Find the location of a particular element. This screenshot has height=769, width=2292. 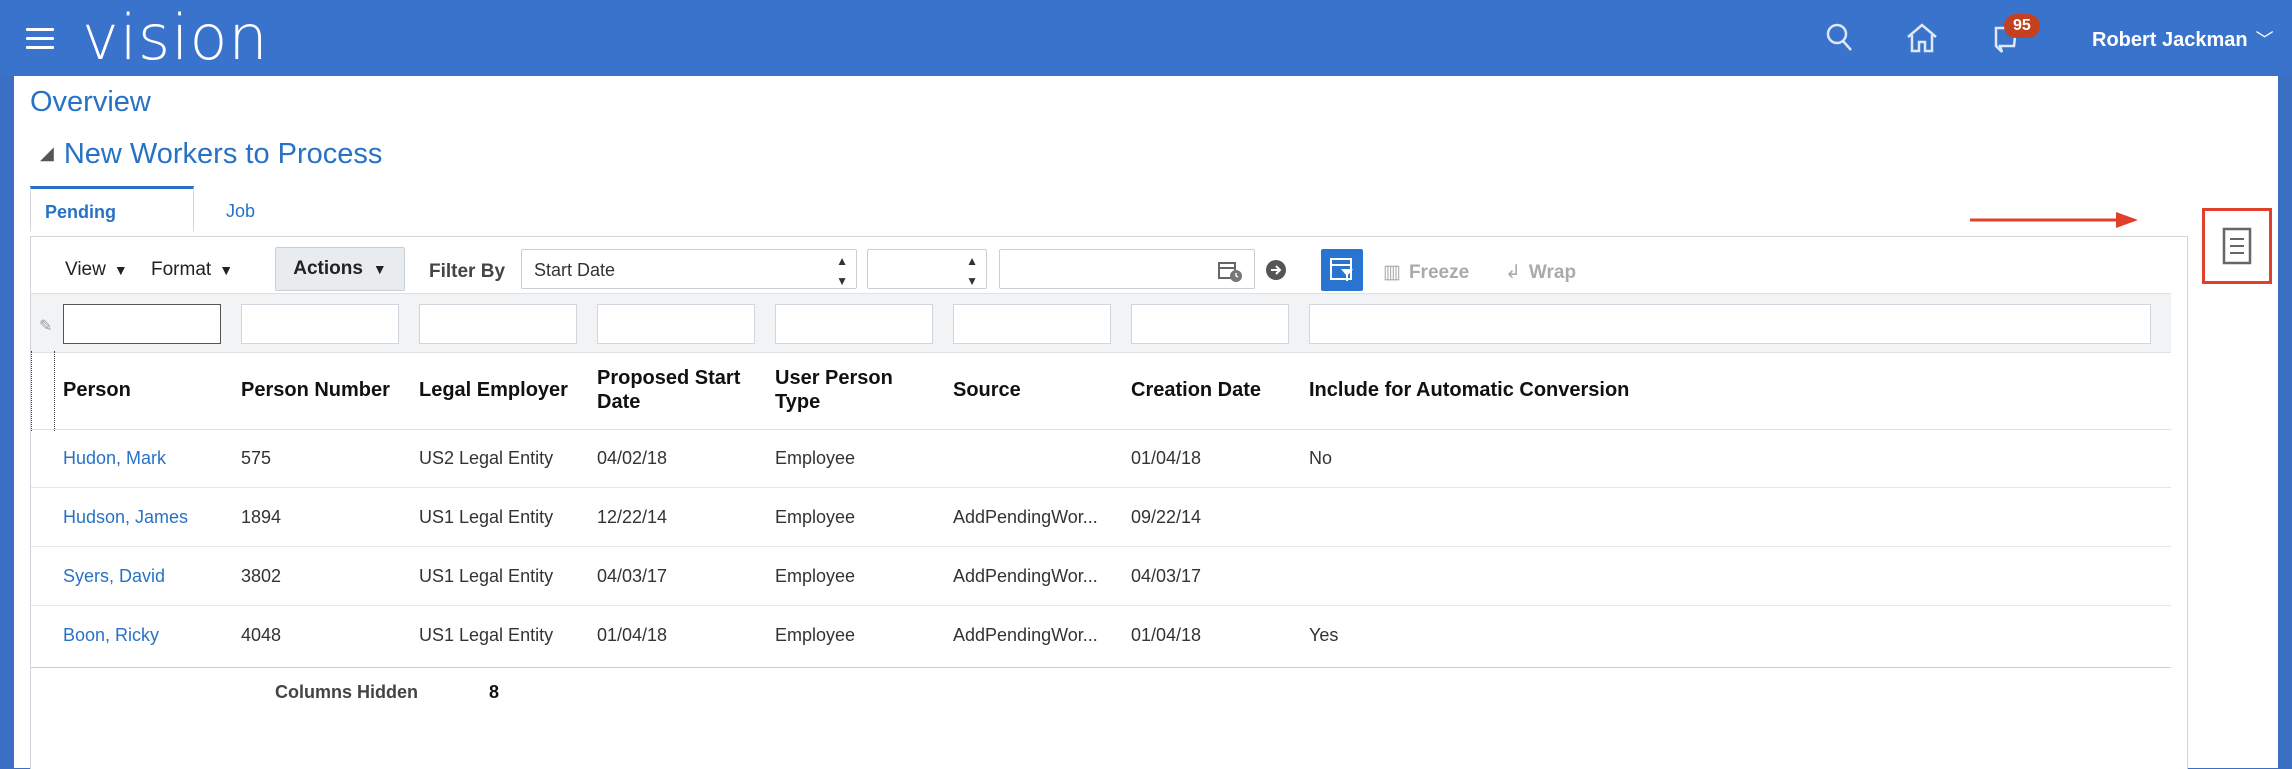

column-filter-row: ✎ is located at coordinates (1101, 323).